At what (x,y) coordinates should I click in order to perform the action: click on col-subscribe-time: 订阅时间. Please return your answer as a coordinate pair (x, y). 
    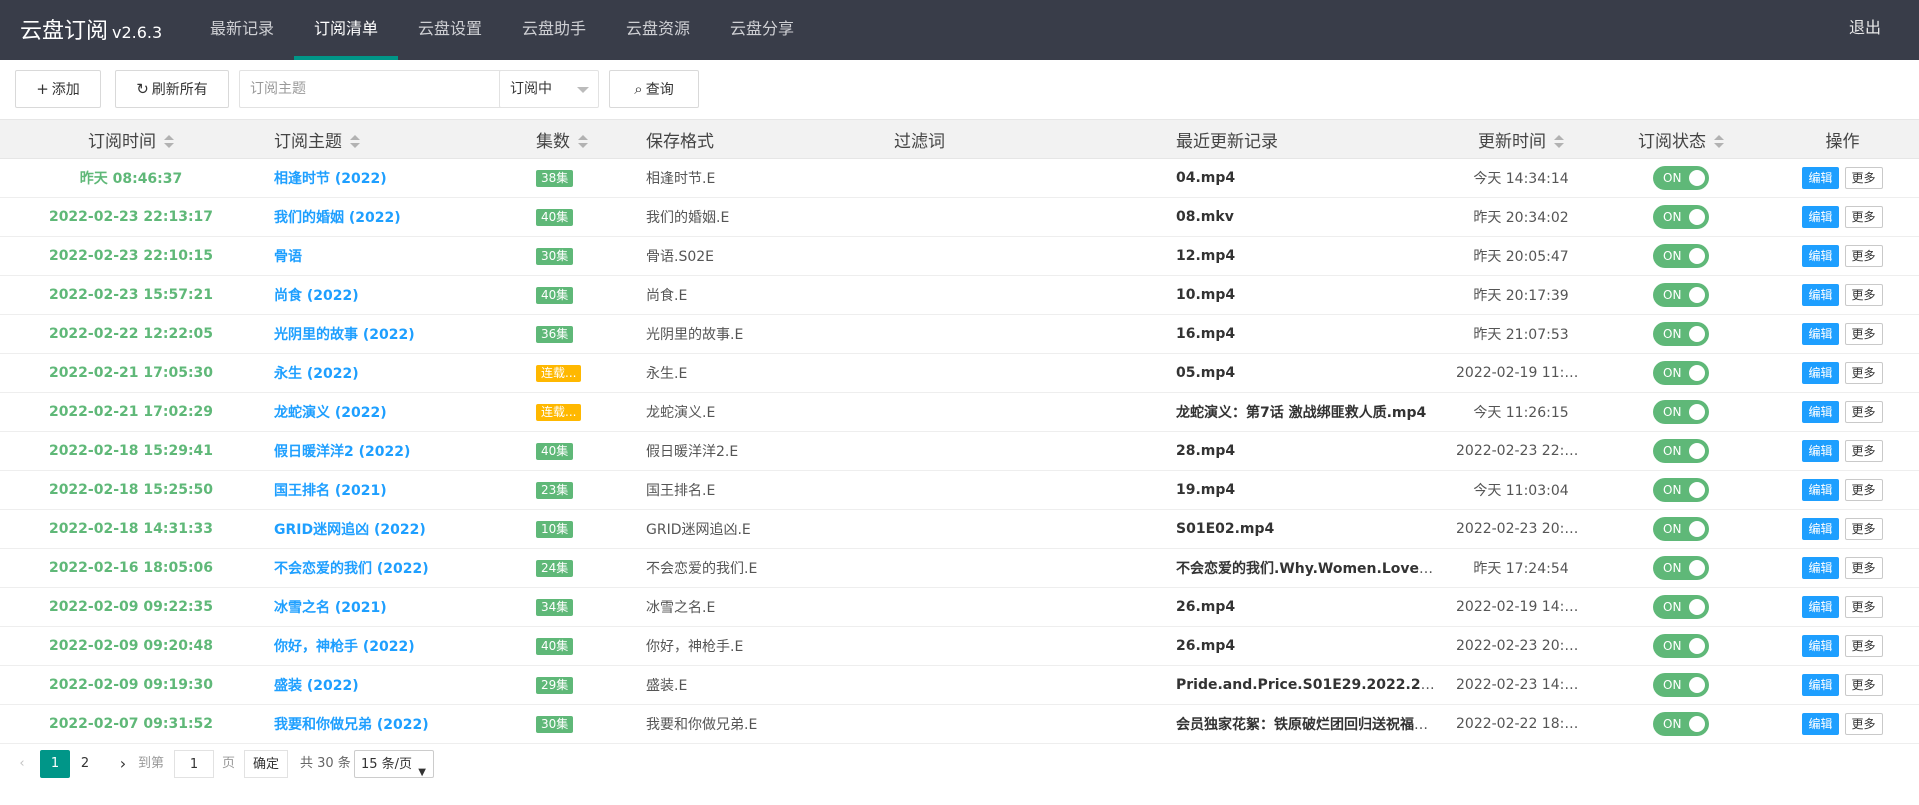
    Looking at the image, I should click on (131, 139).